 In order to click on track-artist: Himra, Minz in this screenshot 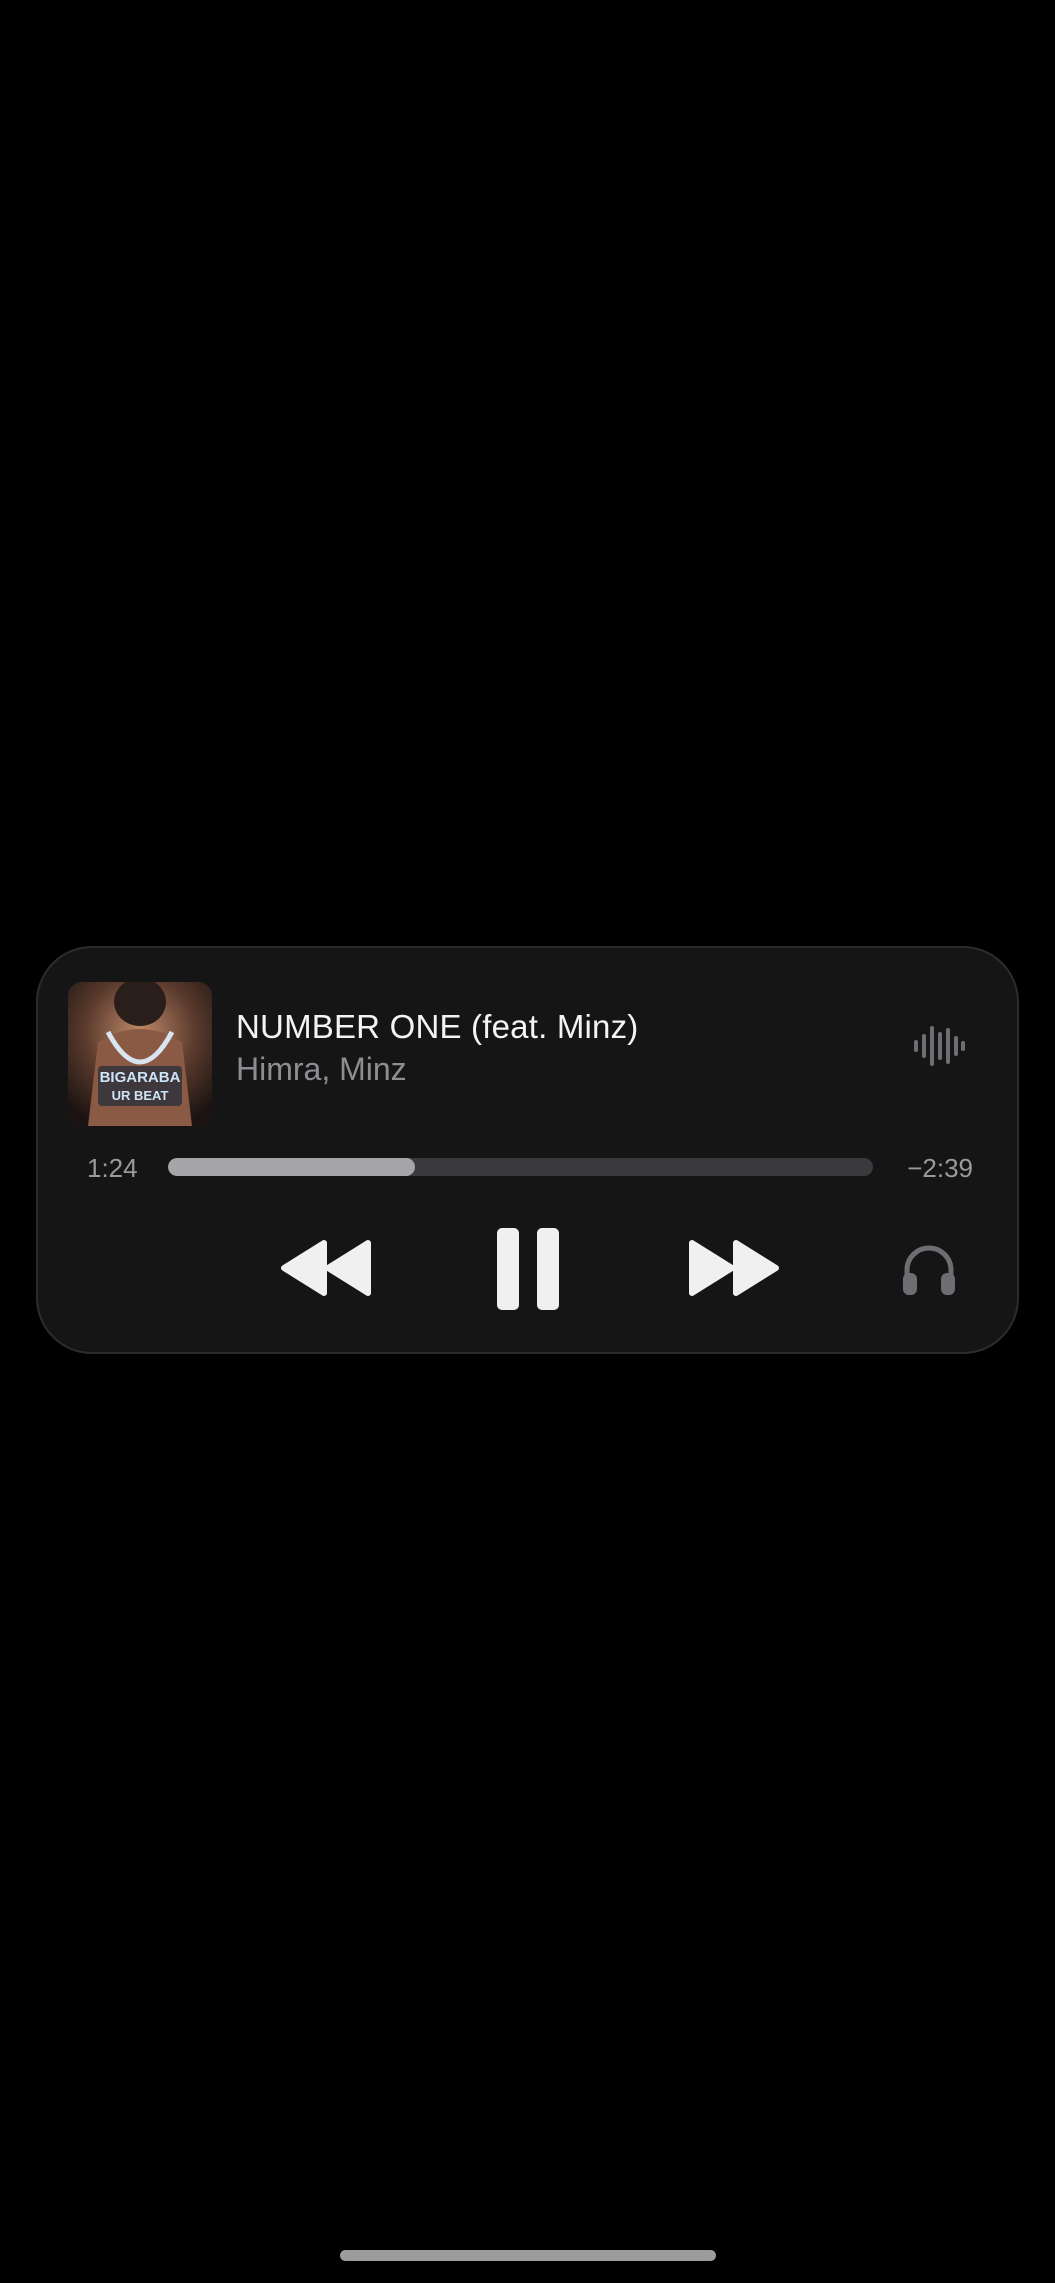, I will do `click(556, 1069)`.